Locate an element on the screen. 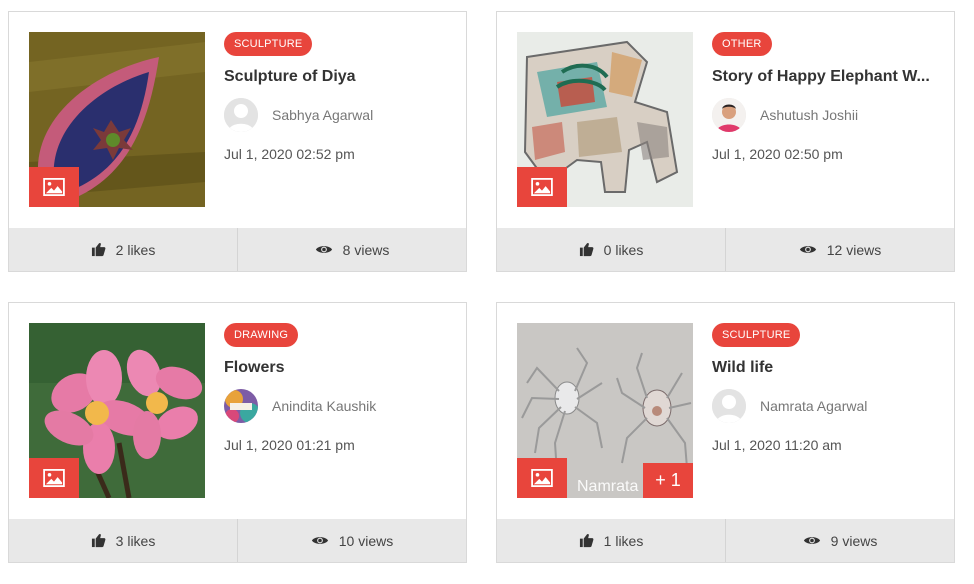 Image resolution: width=974 pixels, height=584 pixels. post-title: Sculpture of Diya is located at coordinates (335, 77).